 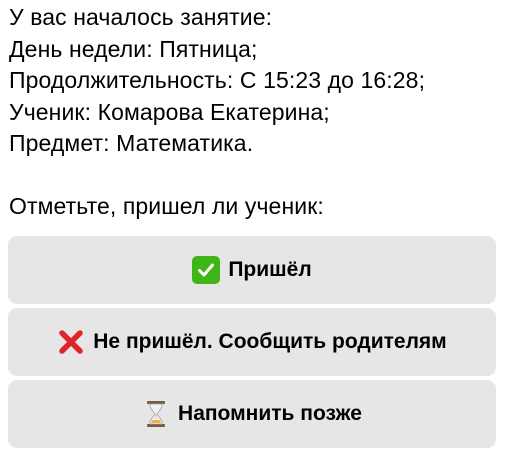 I want to click on absent-notify-parents-button: Не пришёл. Сообщить родителям, so click(x=252, y=342).